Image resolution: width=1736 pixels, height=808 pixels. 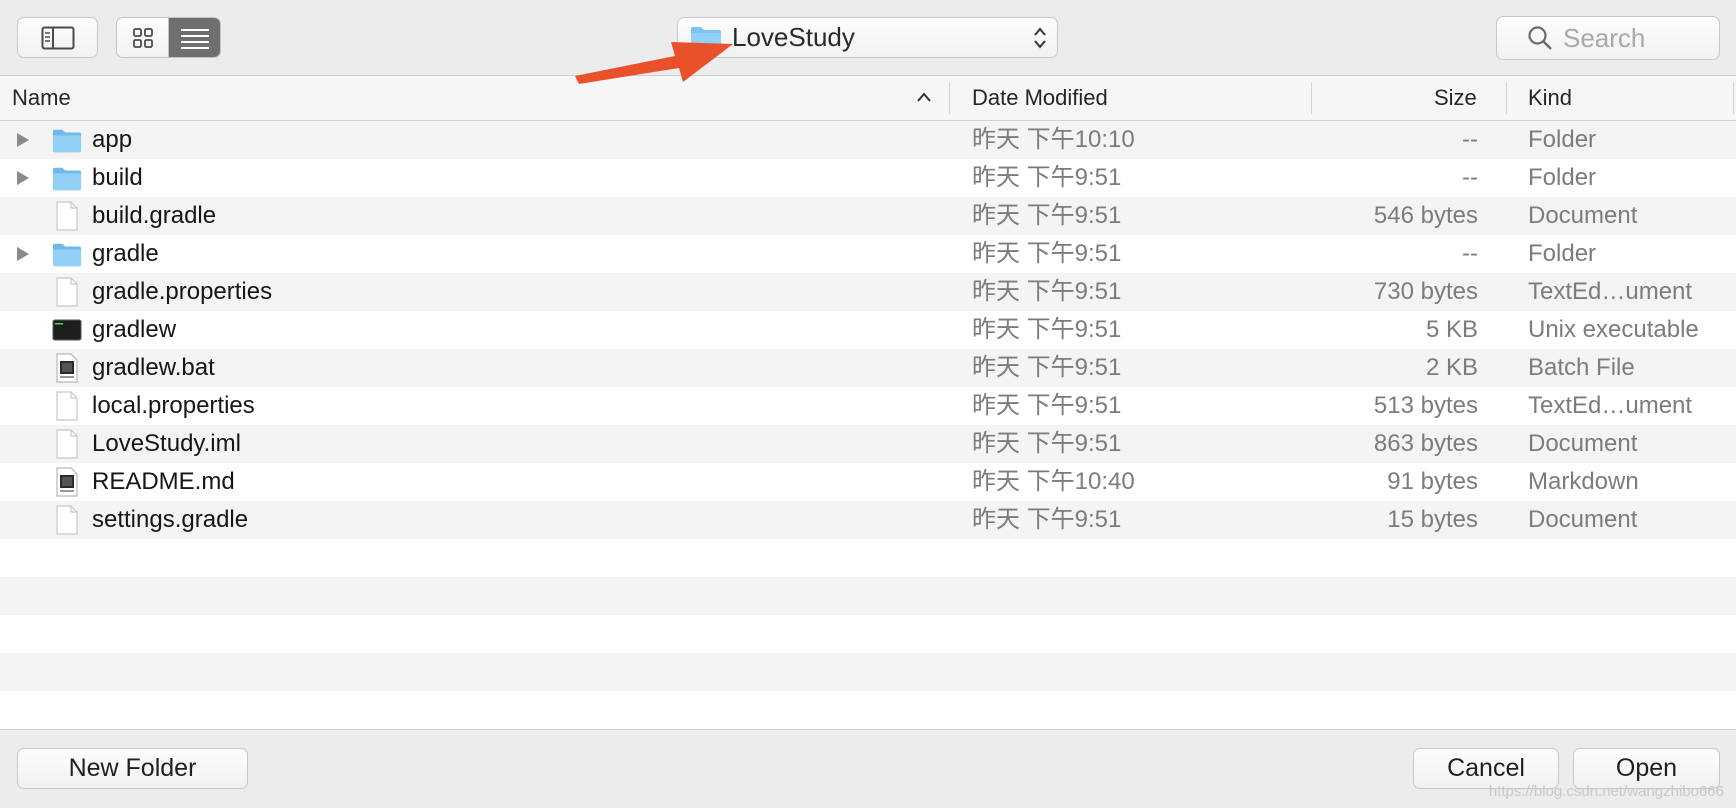 What do you see at coordinates (1583, 481) in the screenshot?
I see `file-kind: Markdown` at bounding box center [1583, 481].